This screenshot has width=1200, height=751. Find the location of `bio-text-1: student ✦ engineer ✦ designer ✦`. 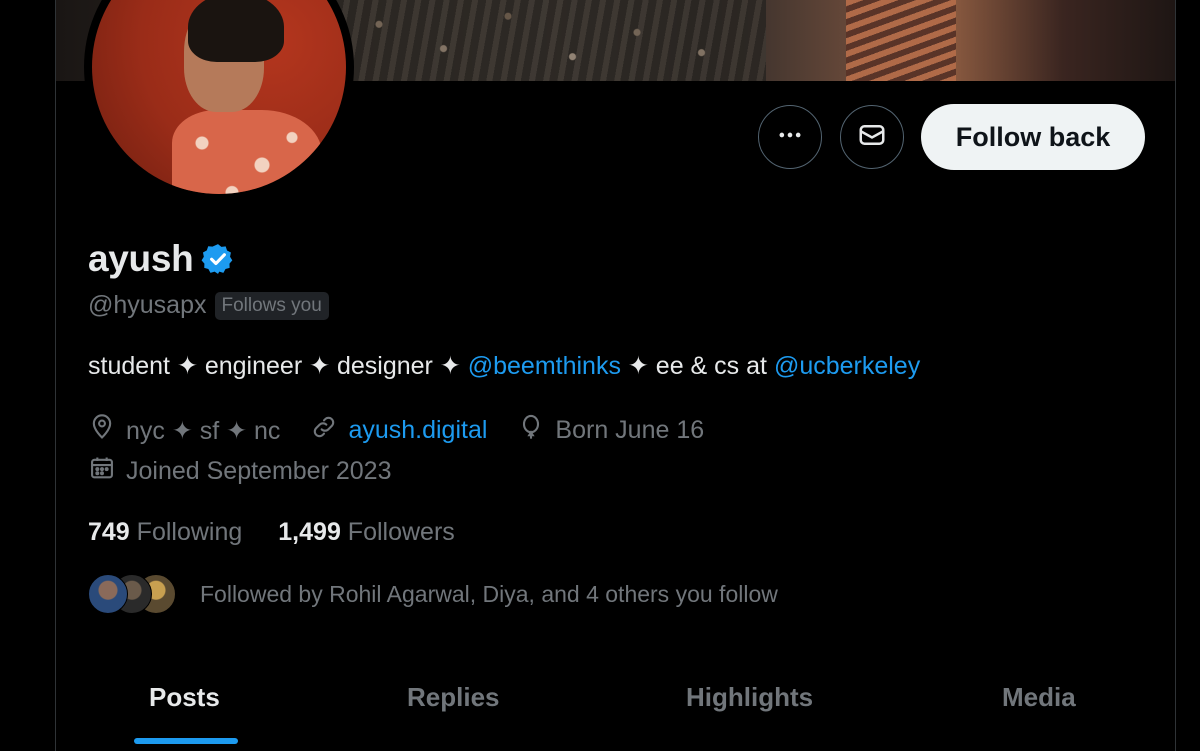

bio-text-1: student ✦ engineer ✦ designer ✦ is located at coordinates (278, 366).